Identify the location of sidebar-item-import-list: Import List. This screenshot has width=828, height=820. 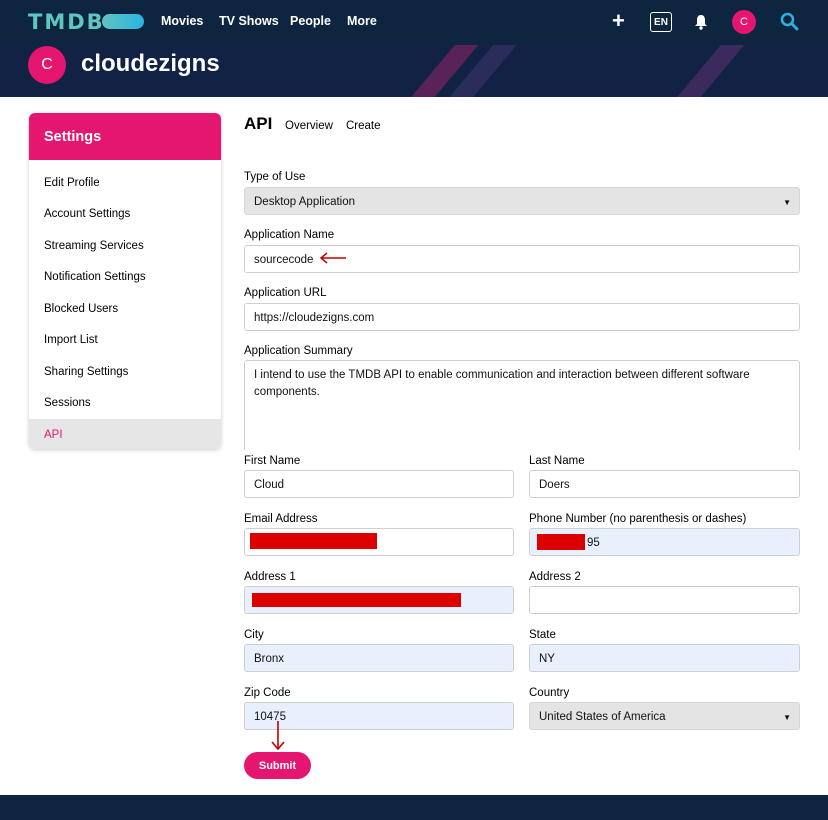
(125, 341).